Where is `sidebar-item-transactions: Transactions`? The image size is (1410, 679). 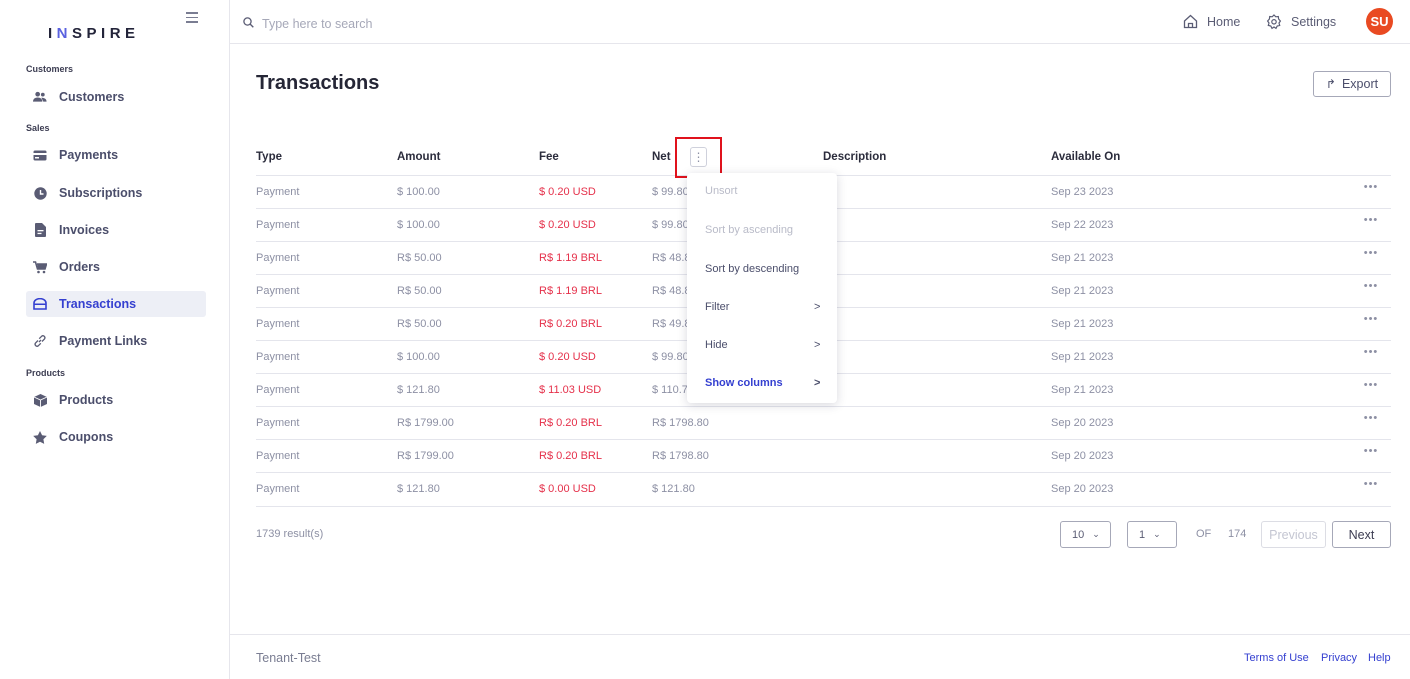 sidebar-item-transactions: Transactions is located at coordinates (116, 304).